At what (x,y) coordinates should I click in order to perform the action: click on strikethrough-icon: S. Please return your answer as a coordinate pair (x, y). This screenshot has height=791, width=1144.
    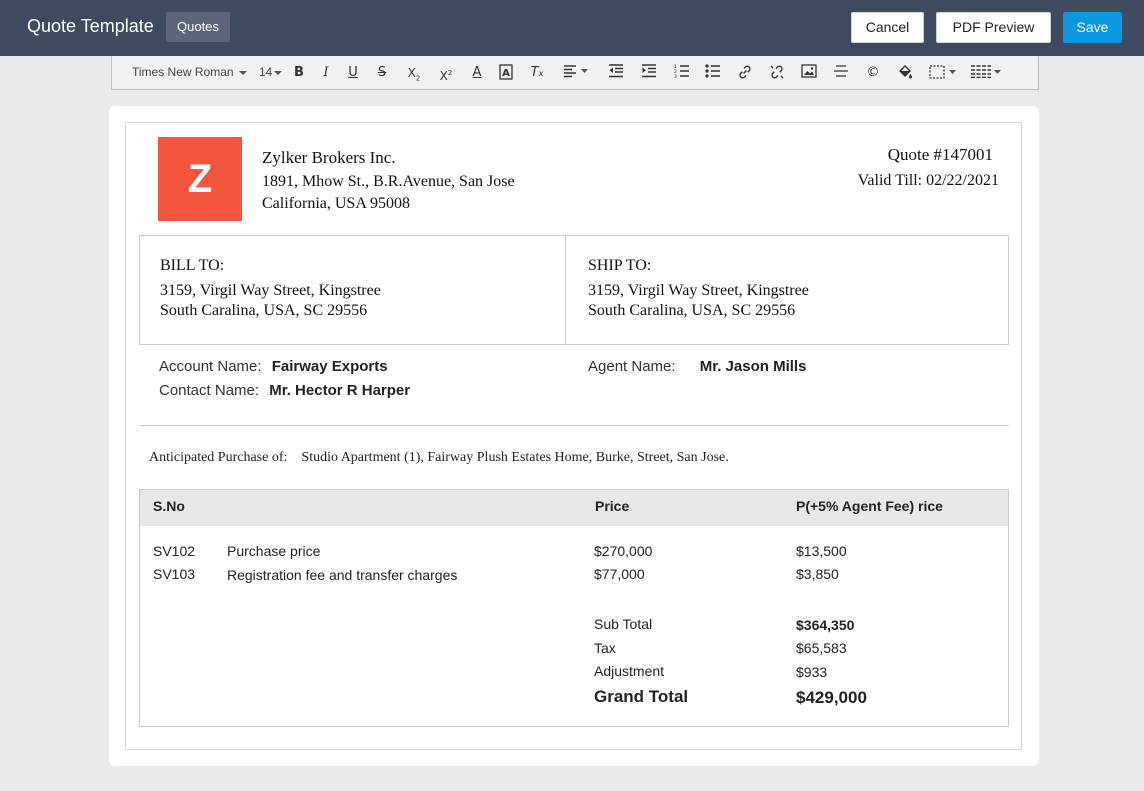
    Looking at the image, I should click on (382, 73).